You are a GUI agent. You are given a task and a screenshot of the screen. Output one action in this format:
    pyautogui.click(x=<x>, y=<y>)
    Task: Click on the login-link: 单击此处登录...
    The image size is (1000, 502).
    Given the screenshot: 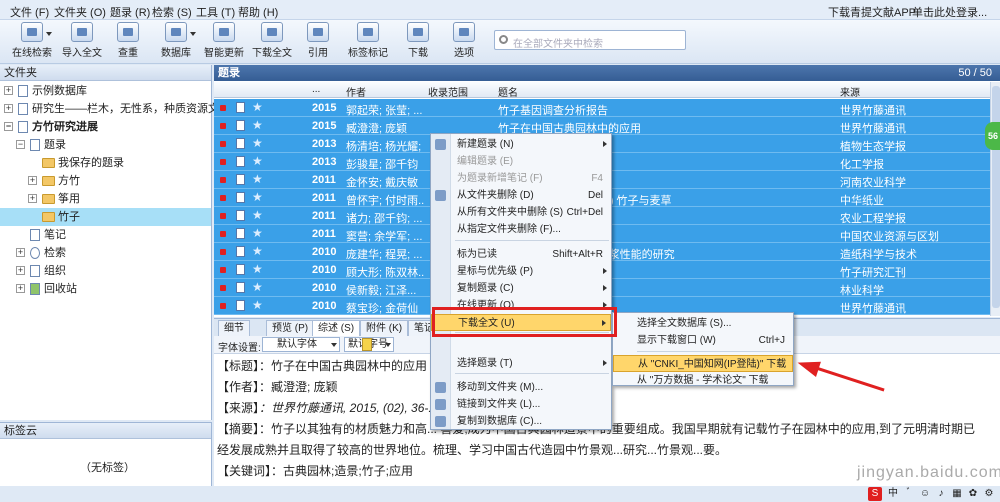 What is the action you would take?
    pyautogui.click(x=949, y=12)
    